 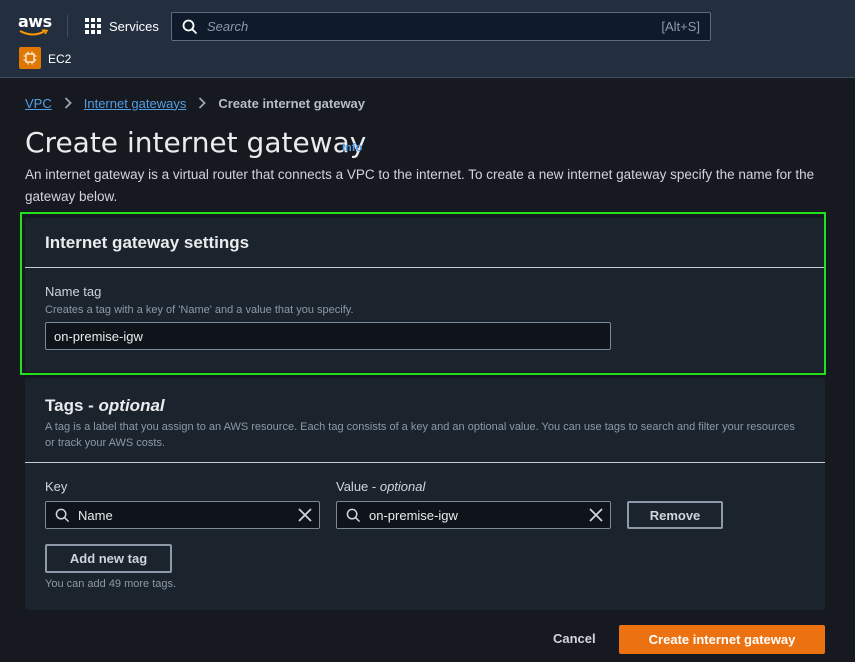 I want to click on tags-heading-main: Tags -, so click(x=72, y=405).